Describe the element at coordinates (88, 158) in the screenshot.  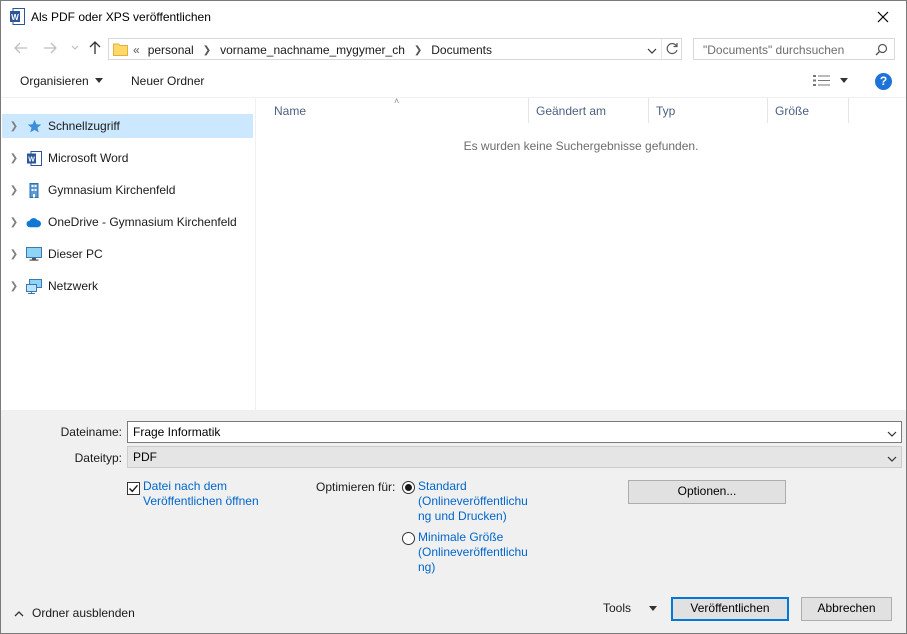
I see `nav-label: Microsoft Word` at that location.